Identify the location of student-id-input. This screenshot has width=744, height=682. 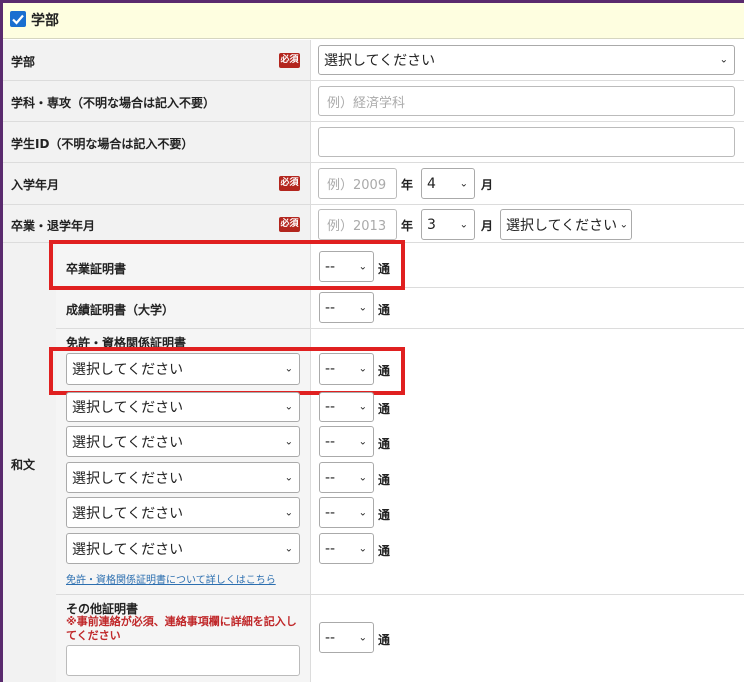
(526, 142).